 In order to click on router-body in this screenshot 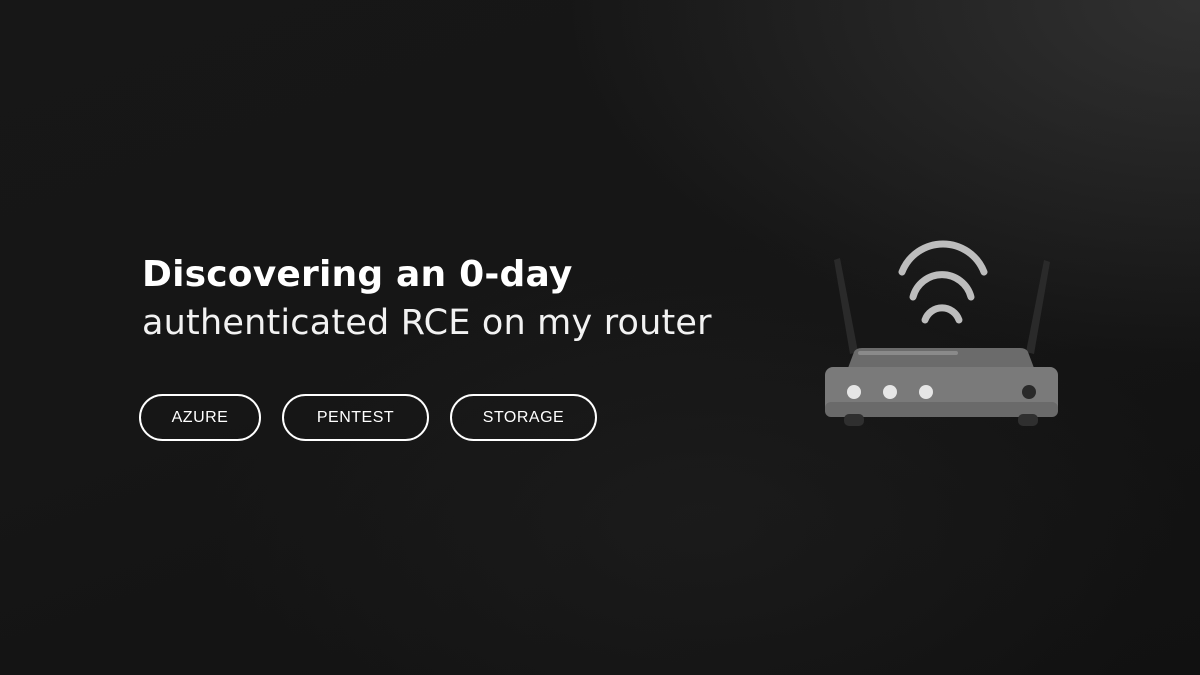, I will do `click(941, 387)`.